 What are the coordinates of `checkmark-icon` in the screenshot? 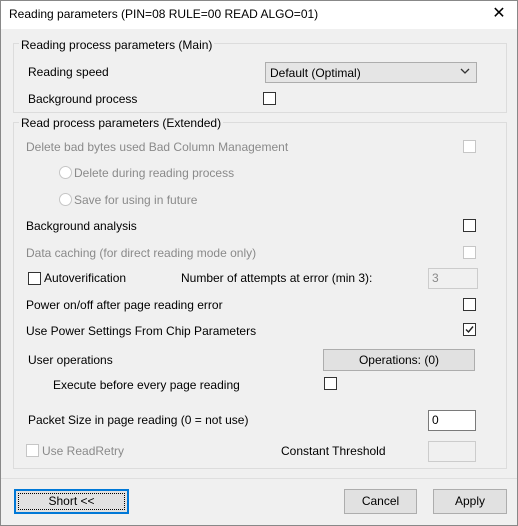 It's located at (469, 330).